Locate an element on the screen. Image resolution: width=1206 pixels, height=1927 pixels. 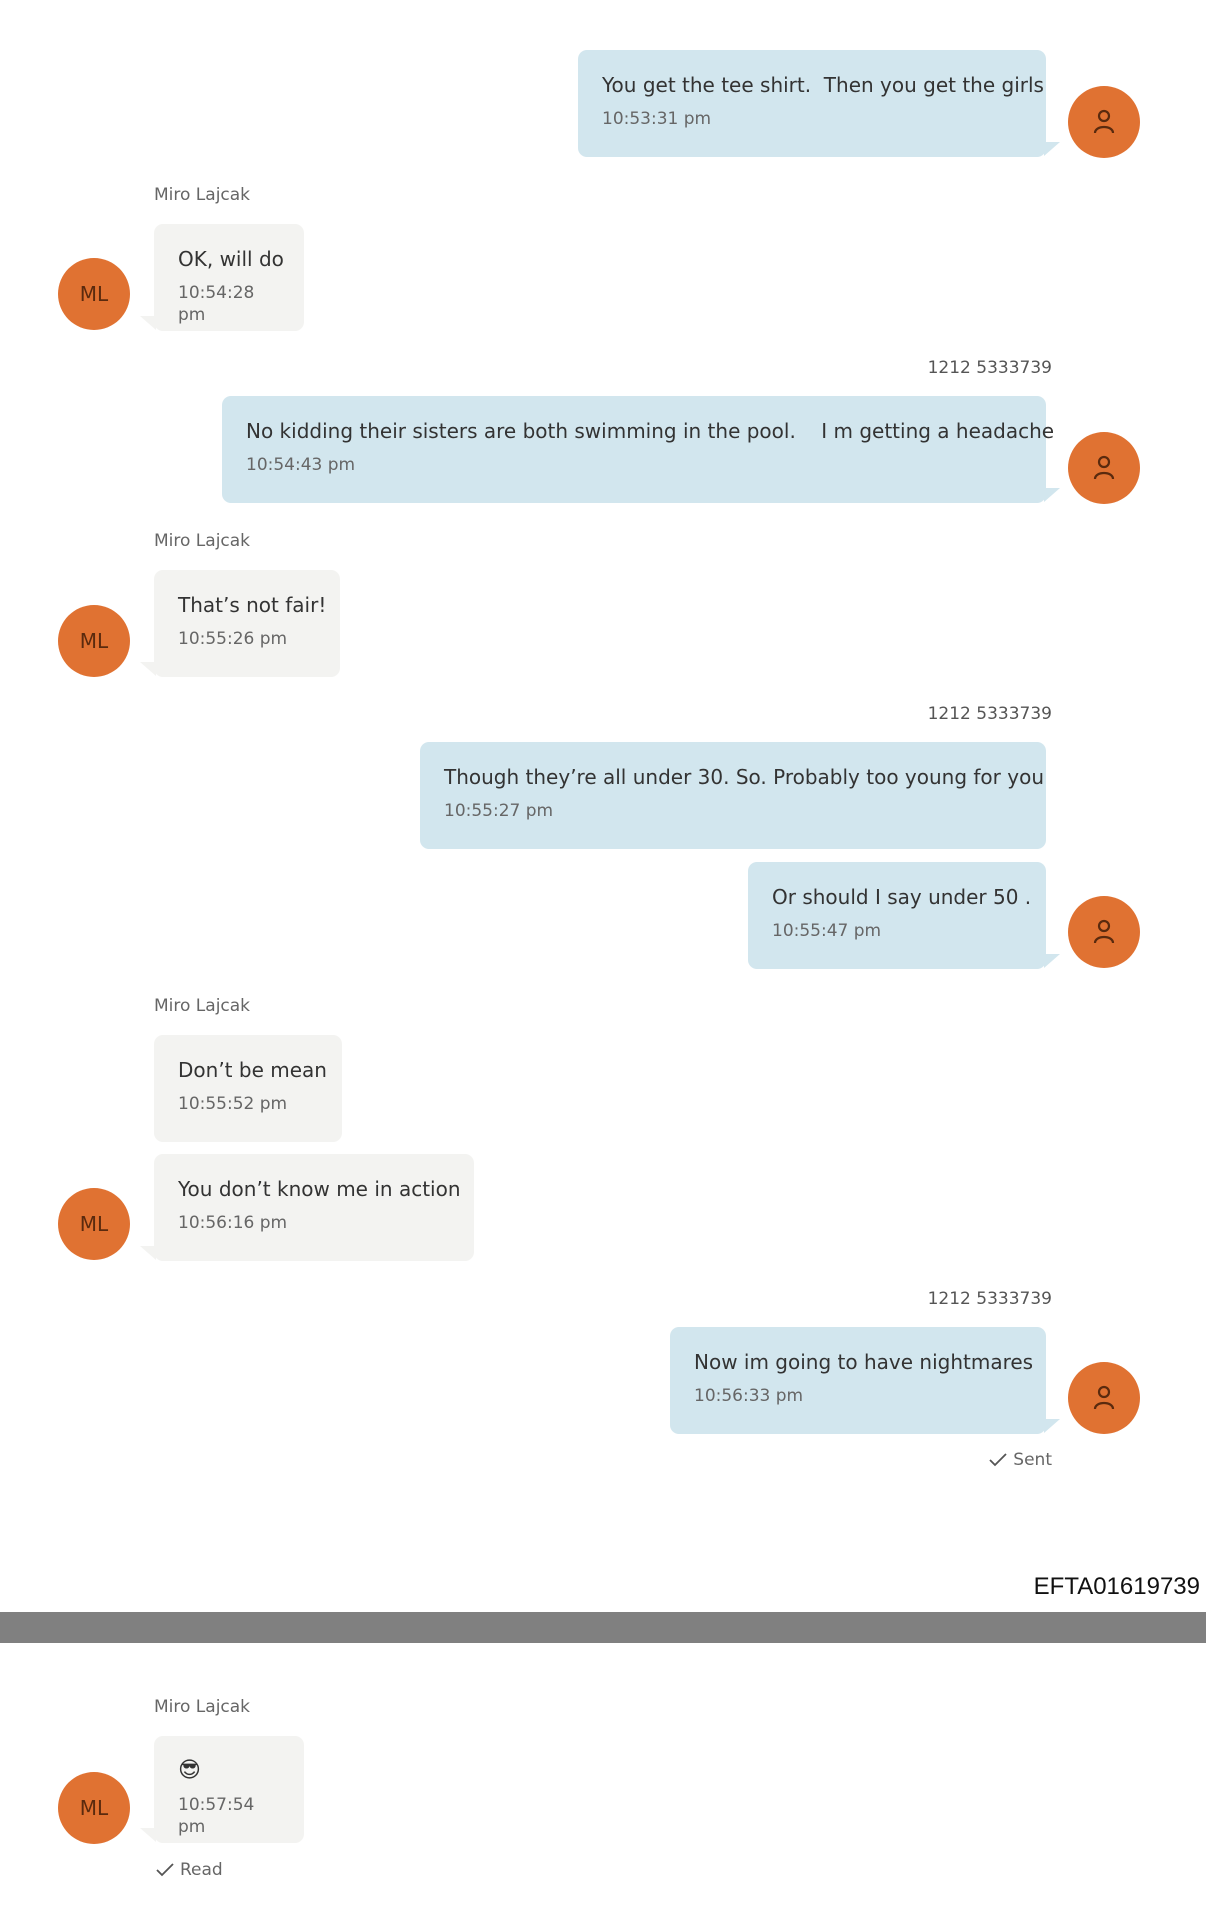
message-text: Now im going to have nightmares is located at coordinates (864, 1362).